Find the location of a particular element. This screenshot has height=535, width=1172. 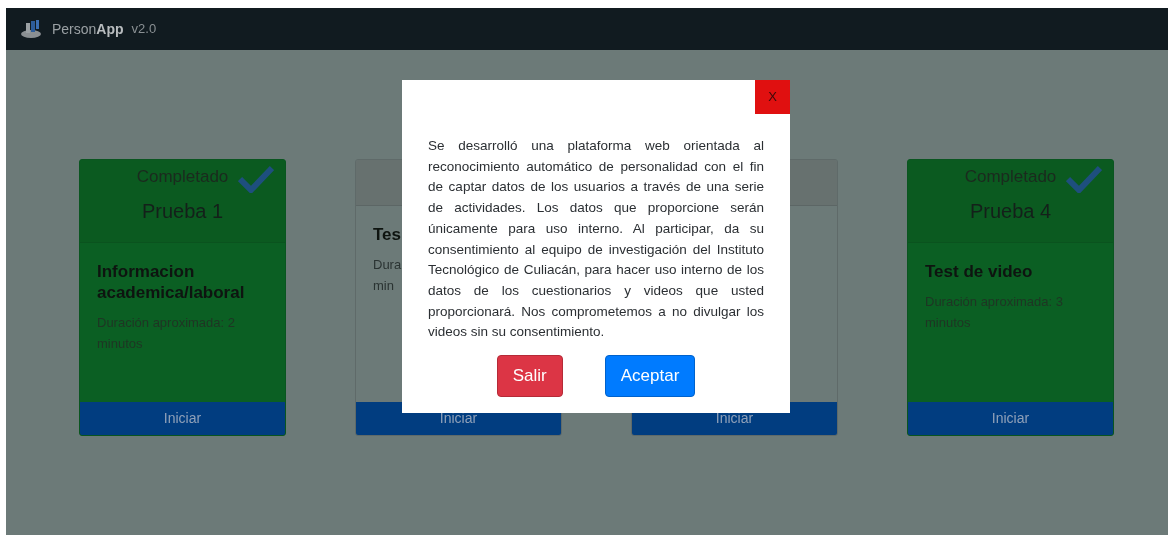

duration-text: min is located at coordinates (383, 286).